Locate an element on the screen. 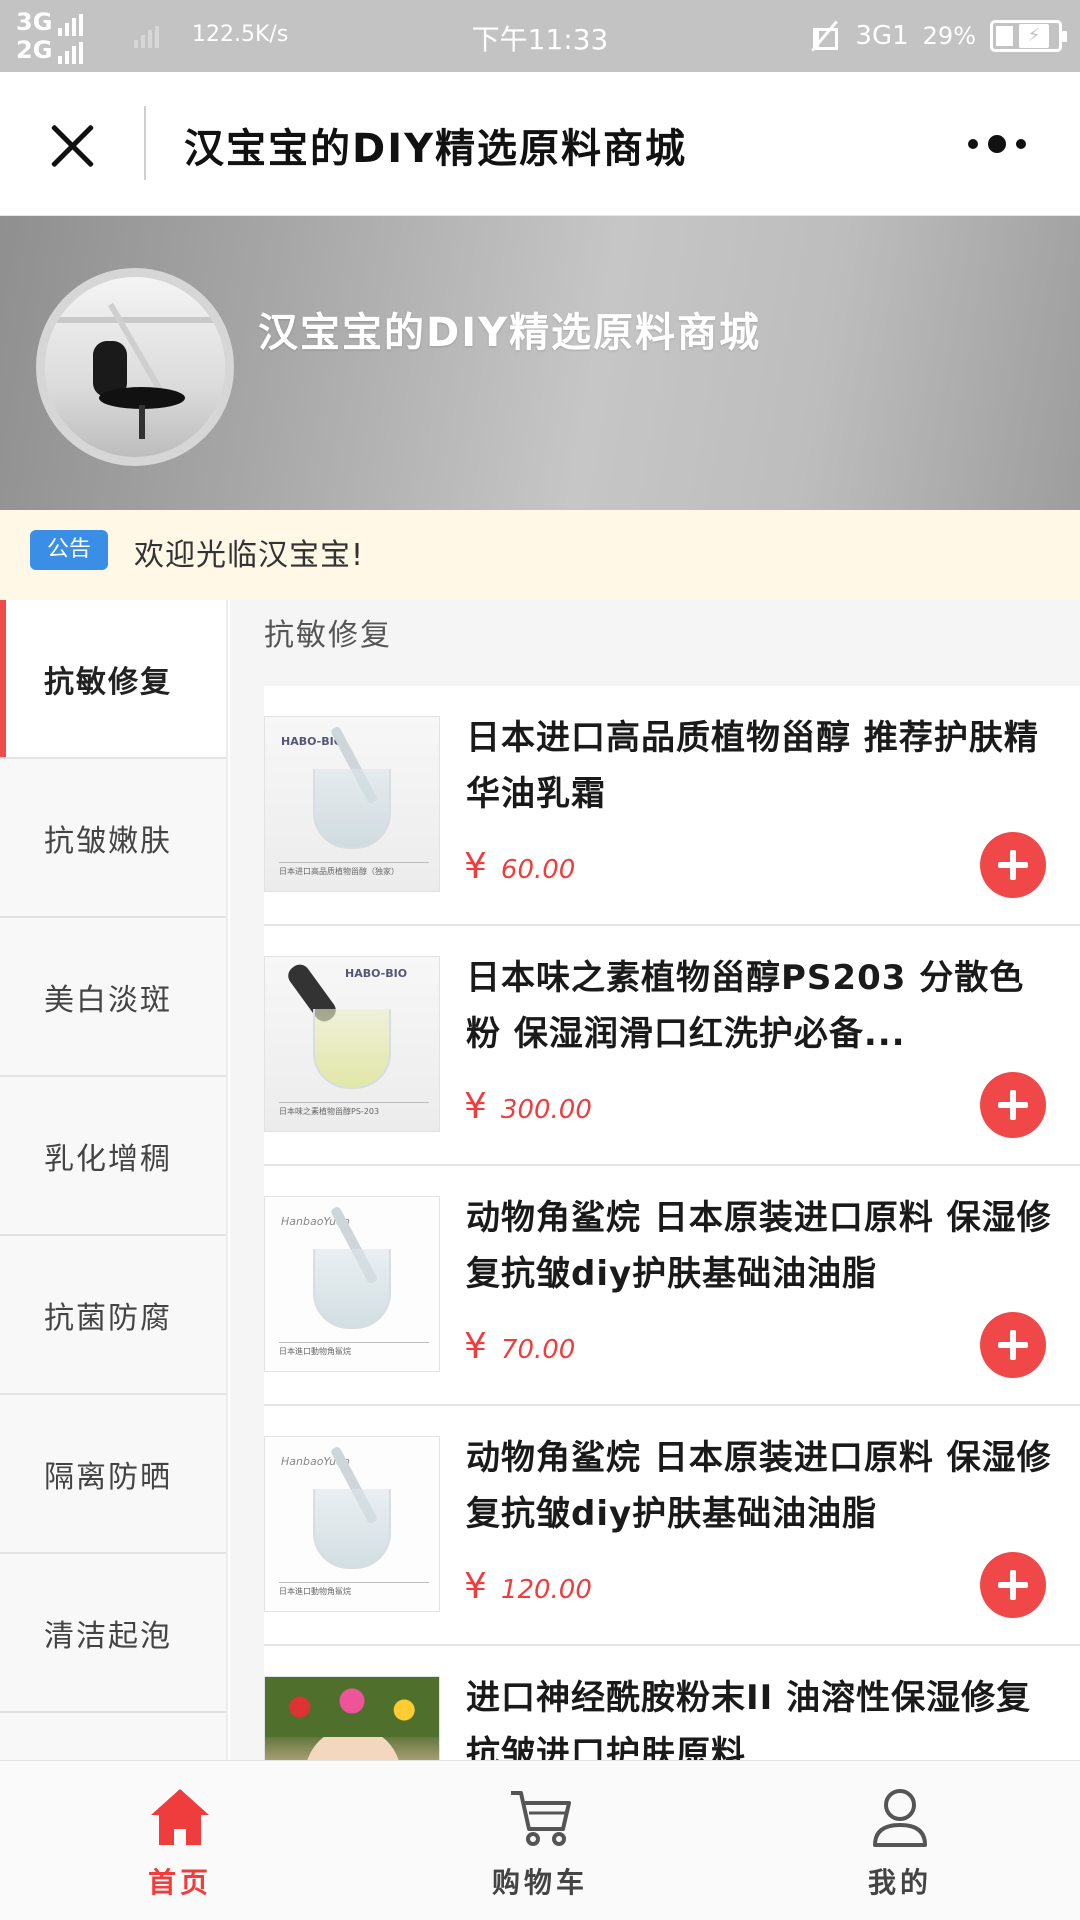 The image size is (1080, 1920). category-item-anti-allergy: 抗敏修复 is located at coordinates (113, 679).